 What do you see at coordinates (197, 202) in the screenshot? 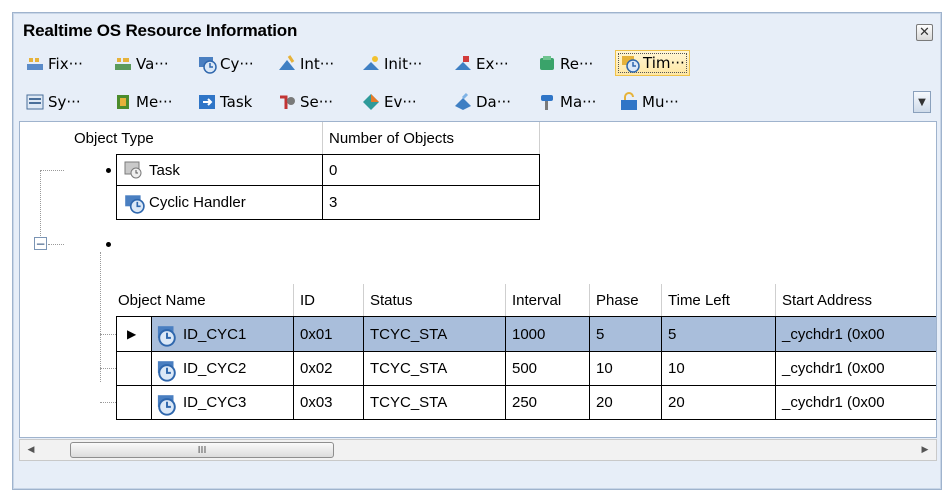
I see `summary-type-label: Cyclic Handler` at bounding box center [197, 202].